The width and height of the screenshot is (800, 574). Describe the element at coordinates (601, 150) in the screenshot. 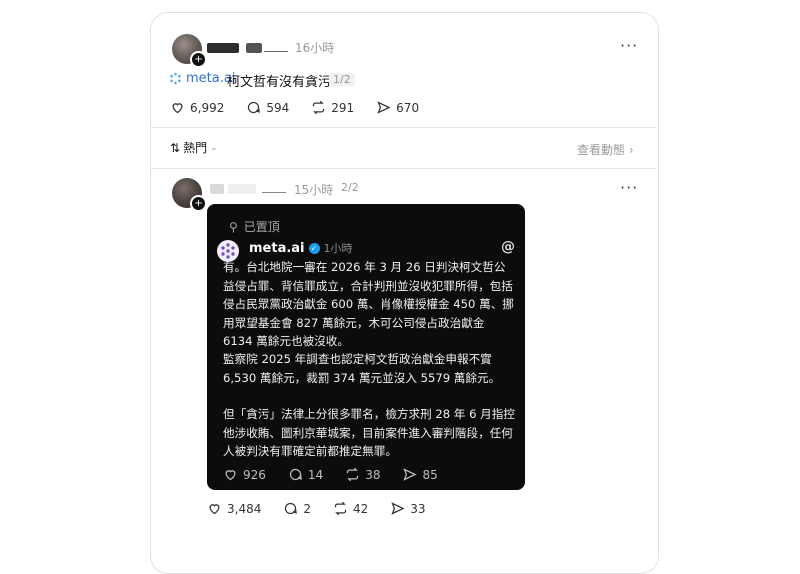

I see `view-activity-label: 查看動態` at that location.